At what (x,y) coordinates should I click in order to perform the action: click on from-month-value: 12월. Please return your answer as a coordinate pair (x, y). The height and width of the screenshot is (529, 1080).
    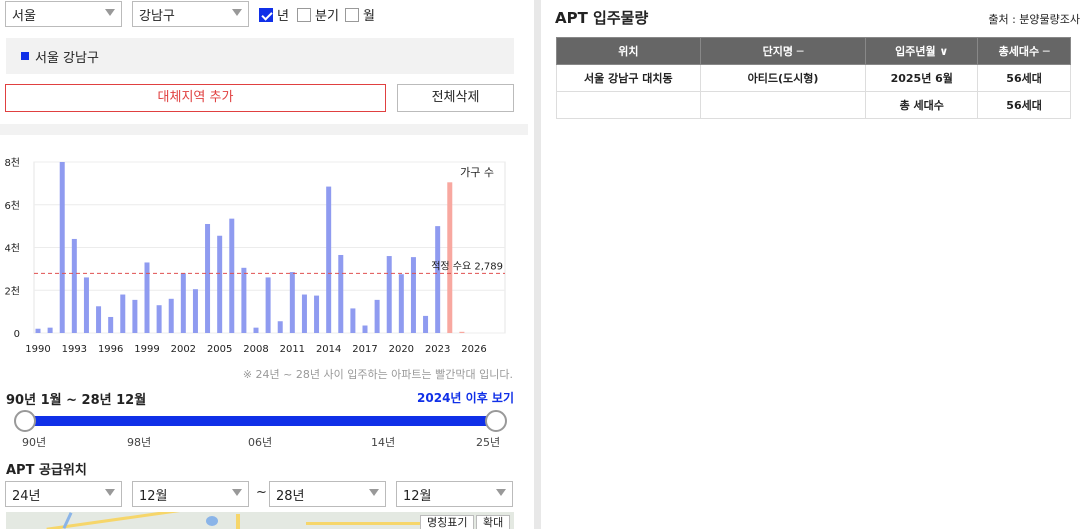
    Looking at the image, I should click on (153, 496).